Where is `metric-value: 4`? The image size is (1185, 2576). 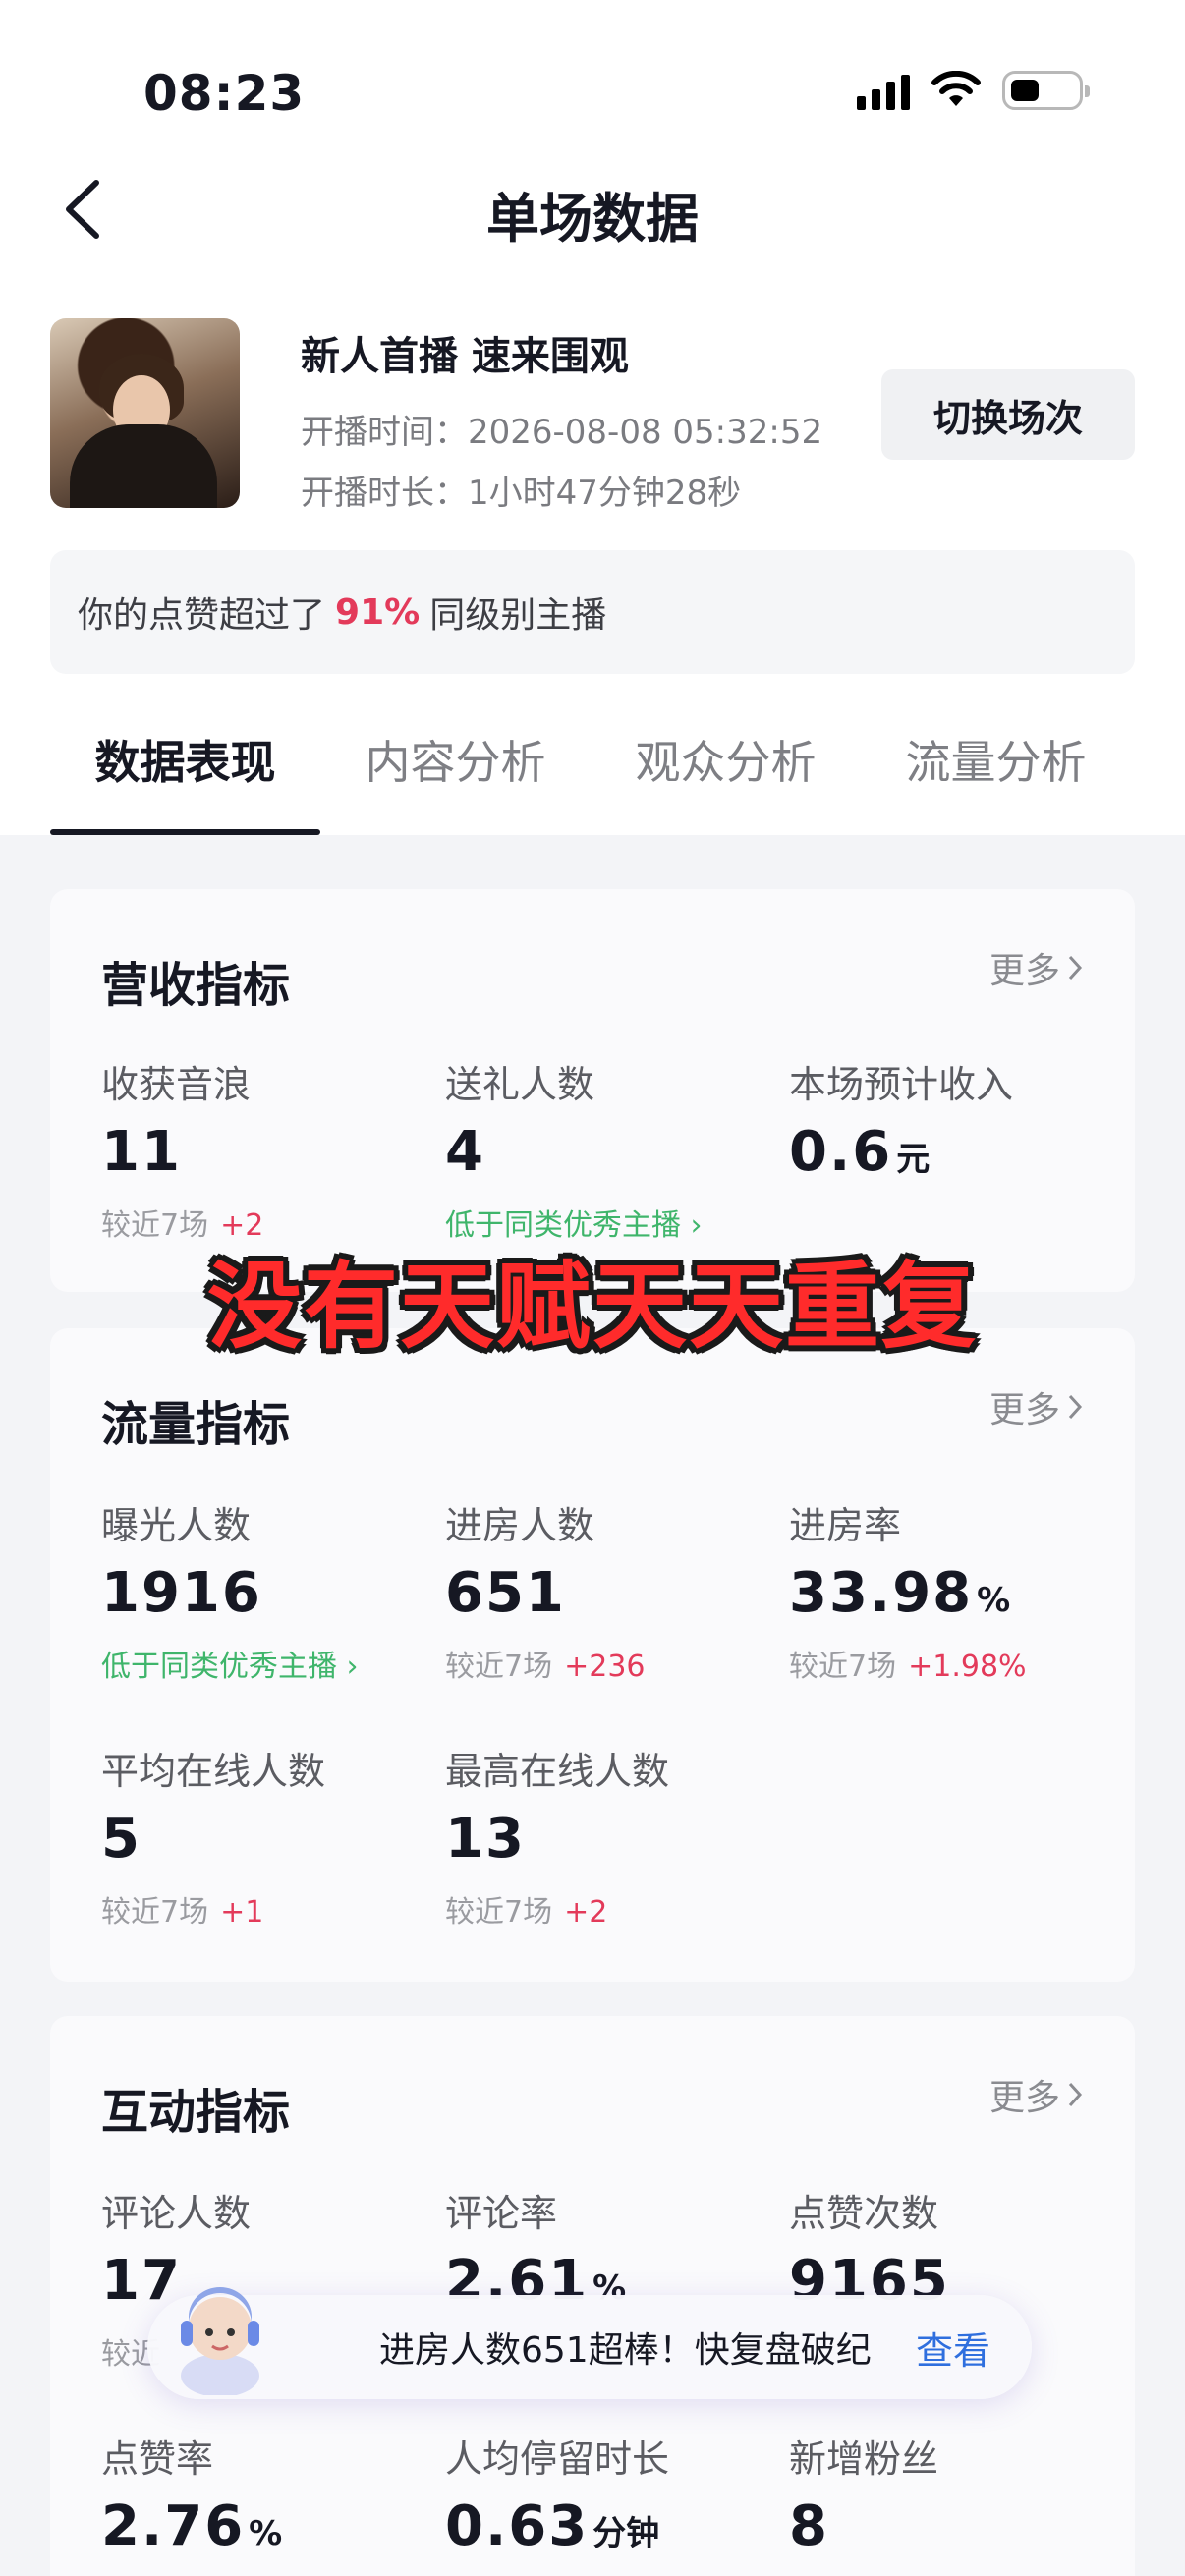 metric-value: 4 is located at coordinates (465, 1152).